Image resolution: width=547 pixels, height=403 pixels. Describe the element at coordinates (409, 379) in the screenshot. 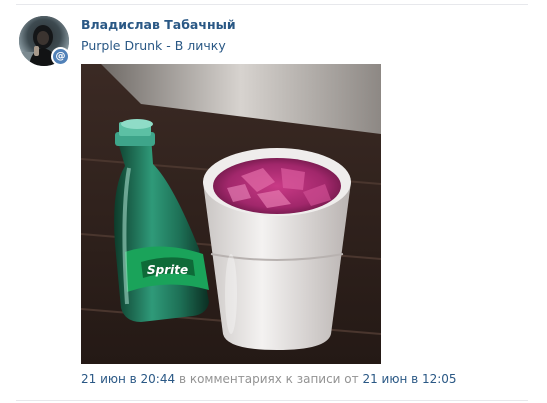

I see `parent-post-time-link: 21 июн в 12:05` at that location.